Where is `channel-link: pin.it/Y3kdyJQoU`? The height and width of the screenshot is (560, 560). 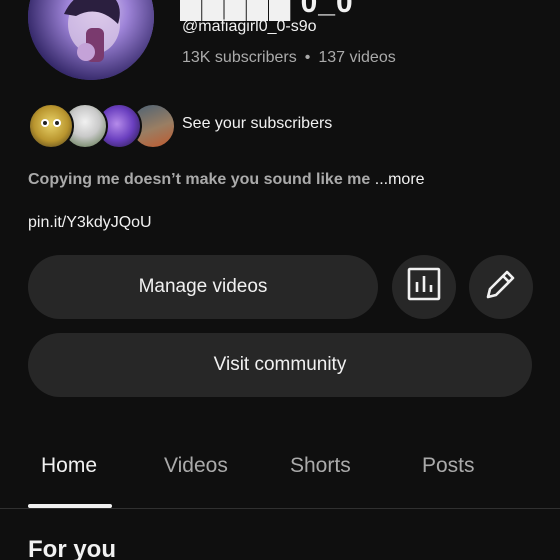 channel-link: pin.it/Y3kdyJQoU is located at coordinates (90, 223).